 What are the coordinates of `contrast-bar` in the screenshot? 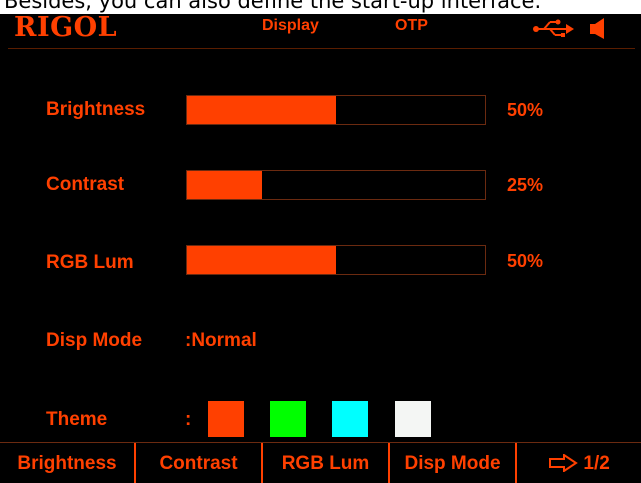 It's located at (336, 185).